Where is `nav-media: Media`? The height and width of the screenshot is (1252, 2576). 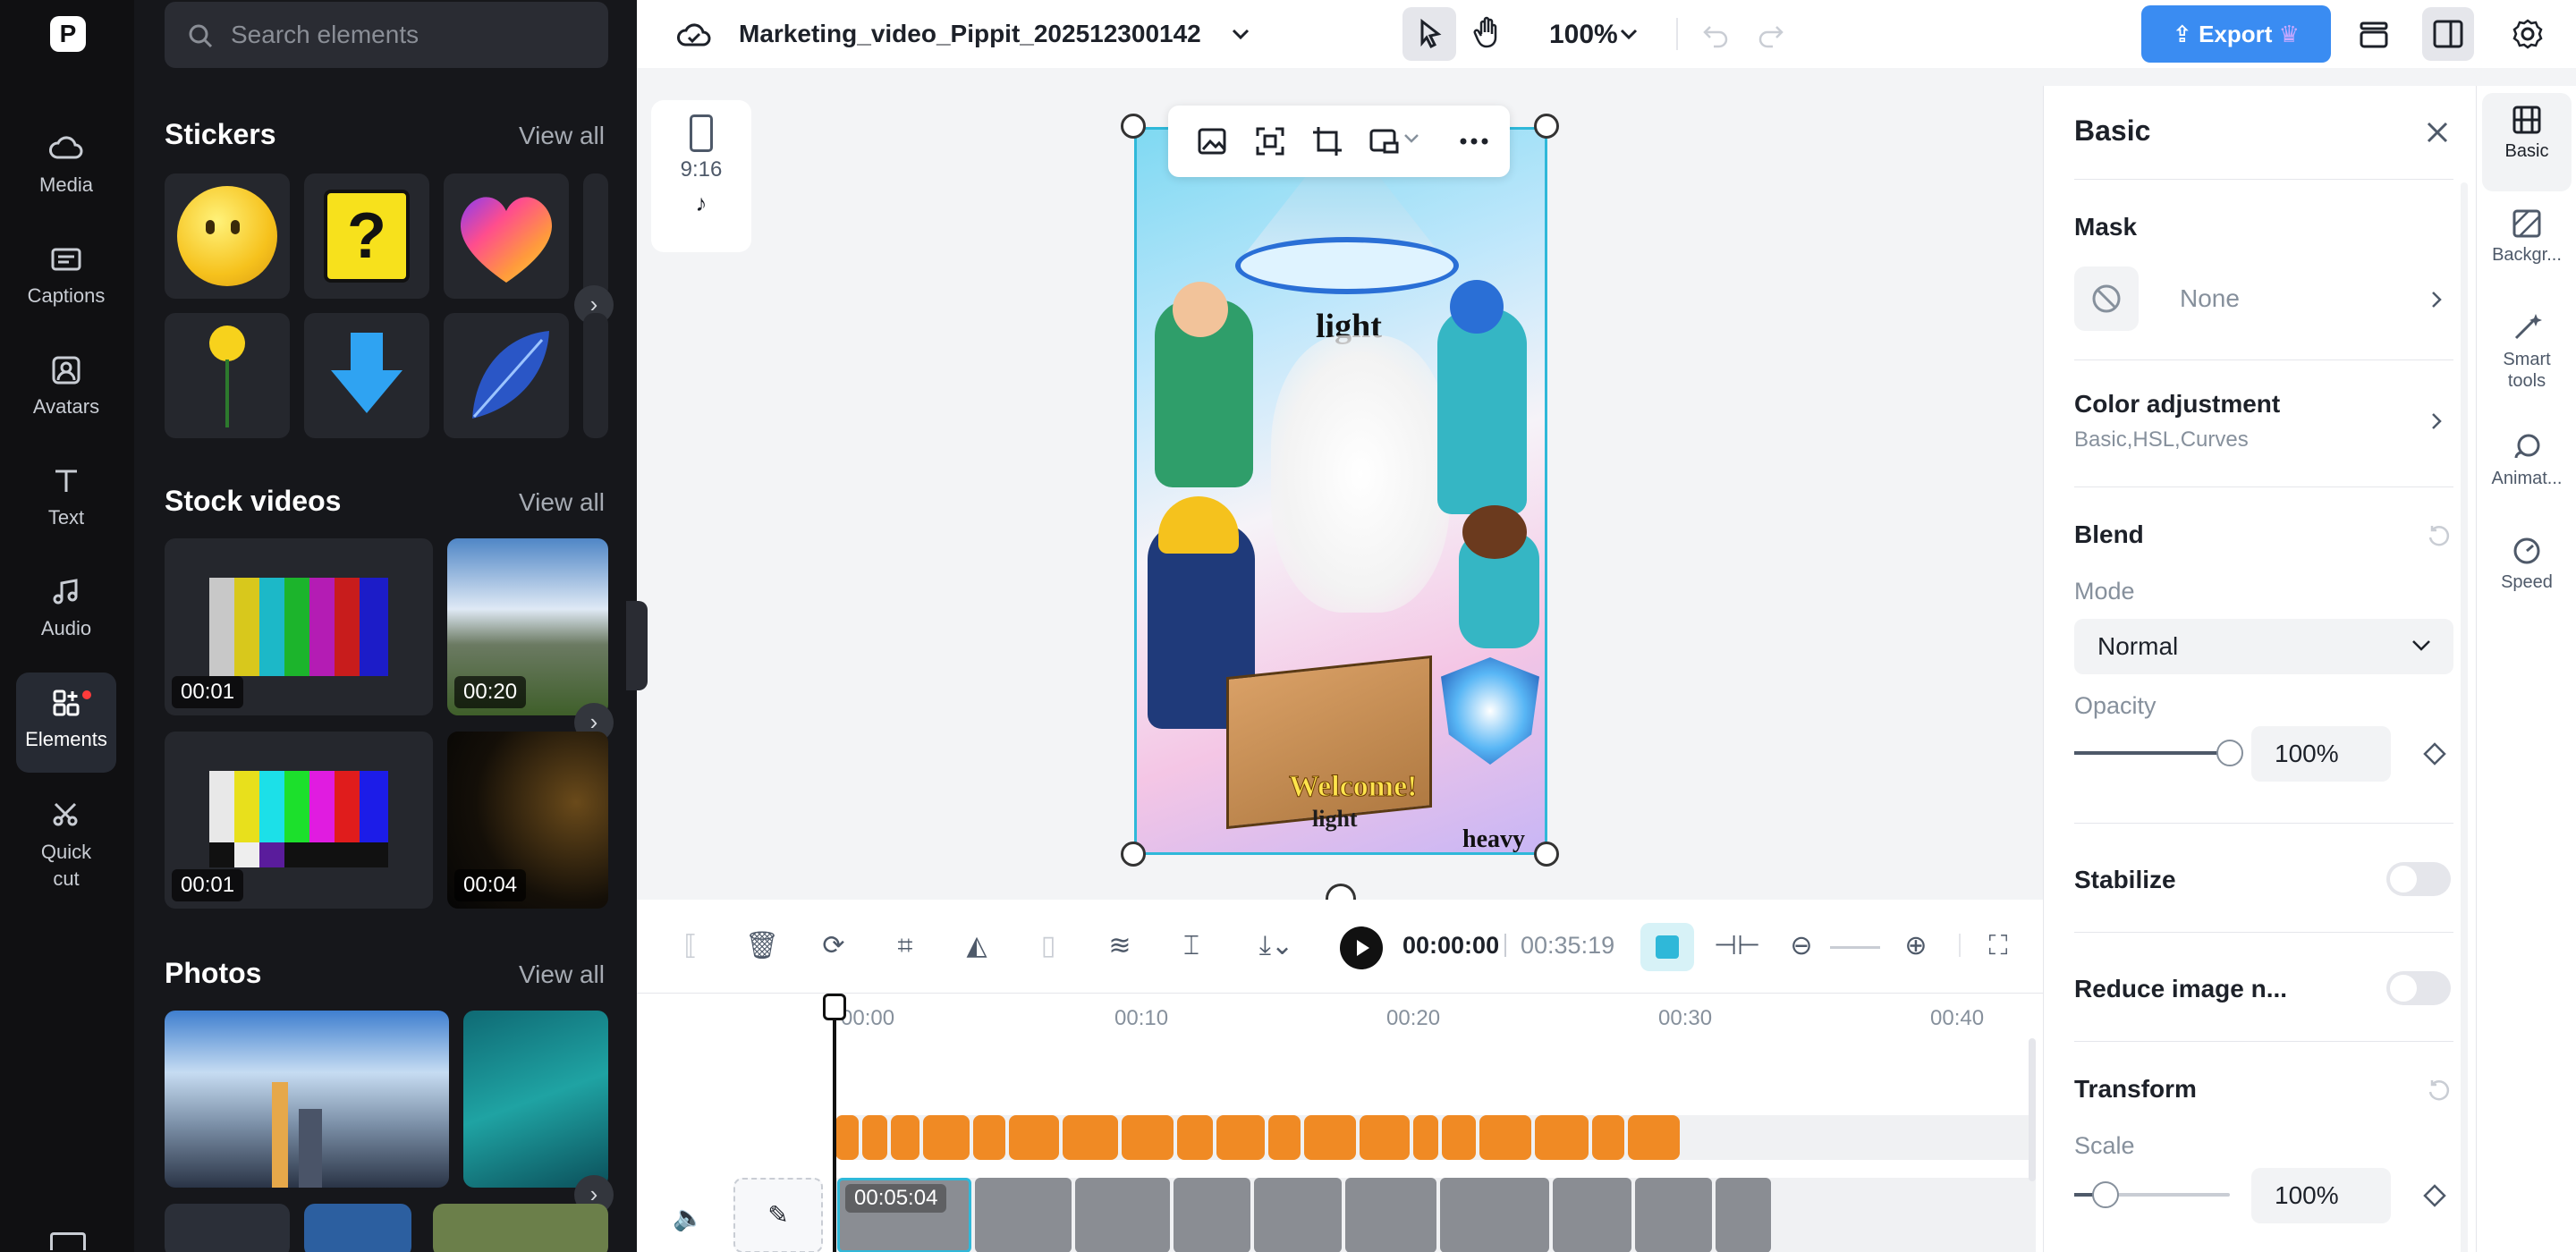 nav-media: Media is located at coordinates (66, 168).